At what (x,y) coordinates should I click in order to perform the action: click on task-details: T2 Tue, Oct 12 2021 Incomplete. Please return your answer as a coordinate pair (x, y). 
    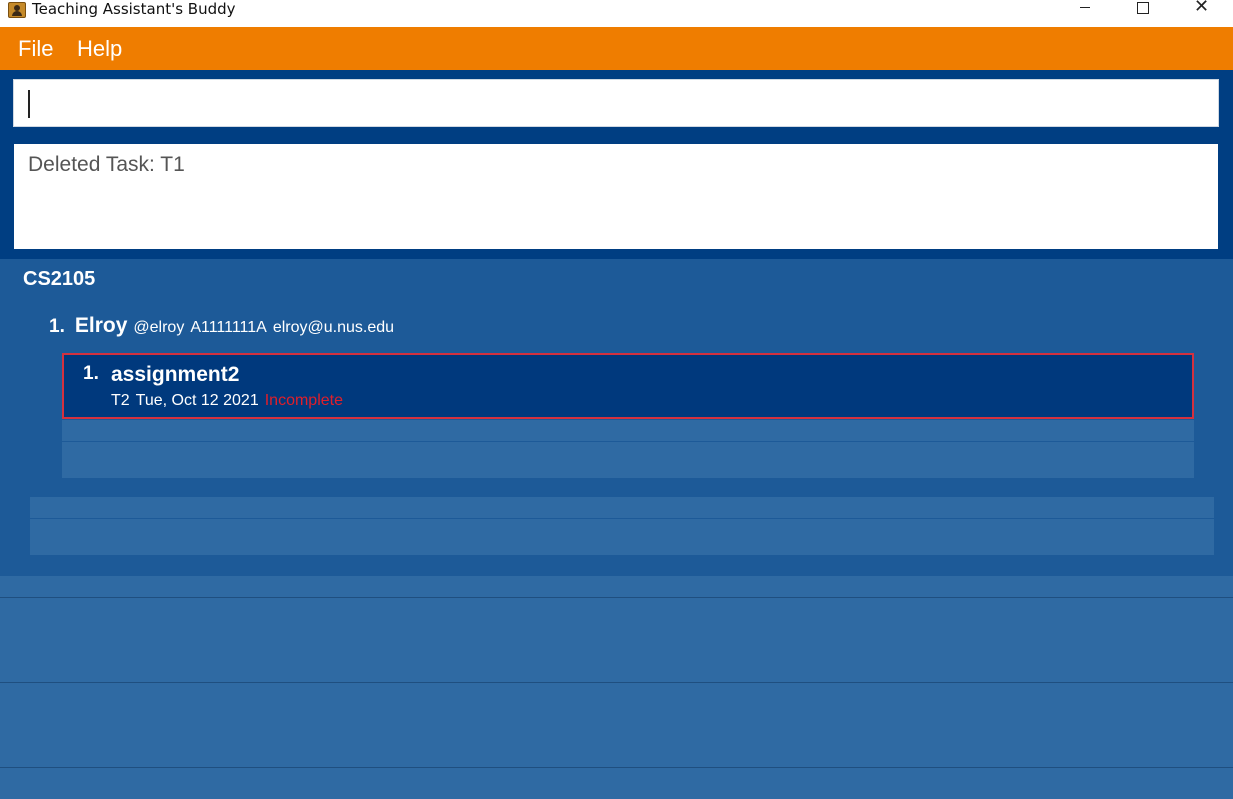
    Looking at the image, I should click on (230, 401).